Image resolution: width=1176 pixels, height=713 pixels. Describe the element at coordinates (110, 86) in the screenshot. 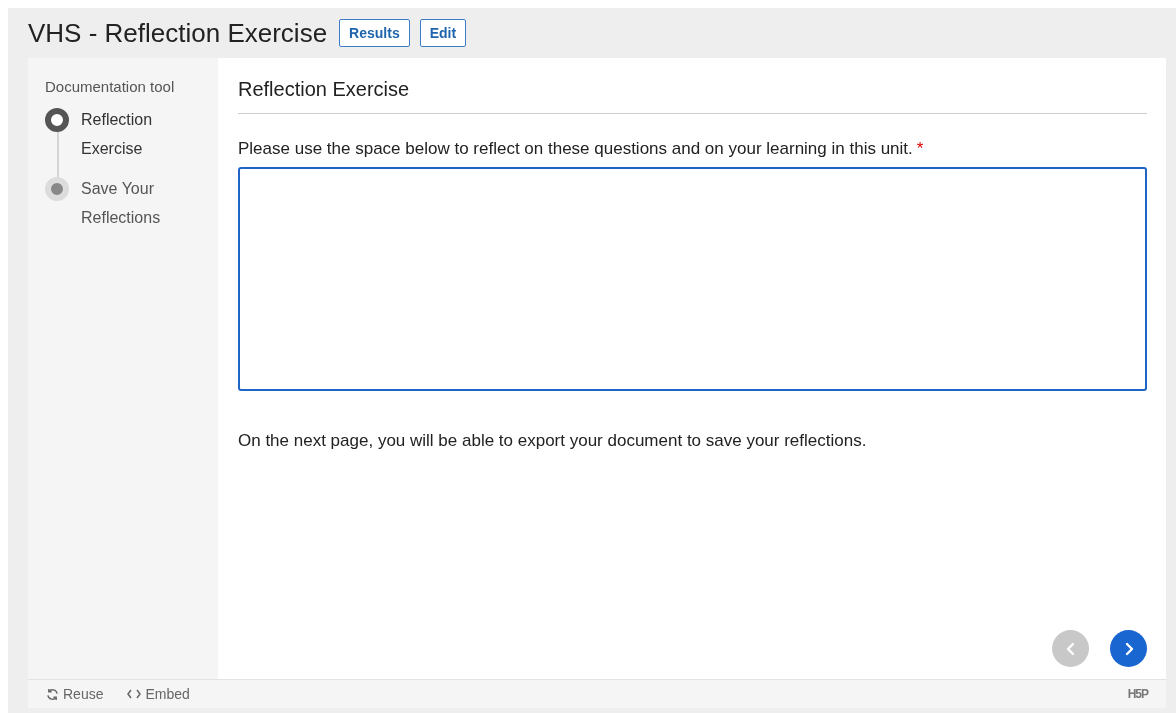

I see `sidebar-title: Documentation tool` at that location.